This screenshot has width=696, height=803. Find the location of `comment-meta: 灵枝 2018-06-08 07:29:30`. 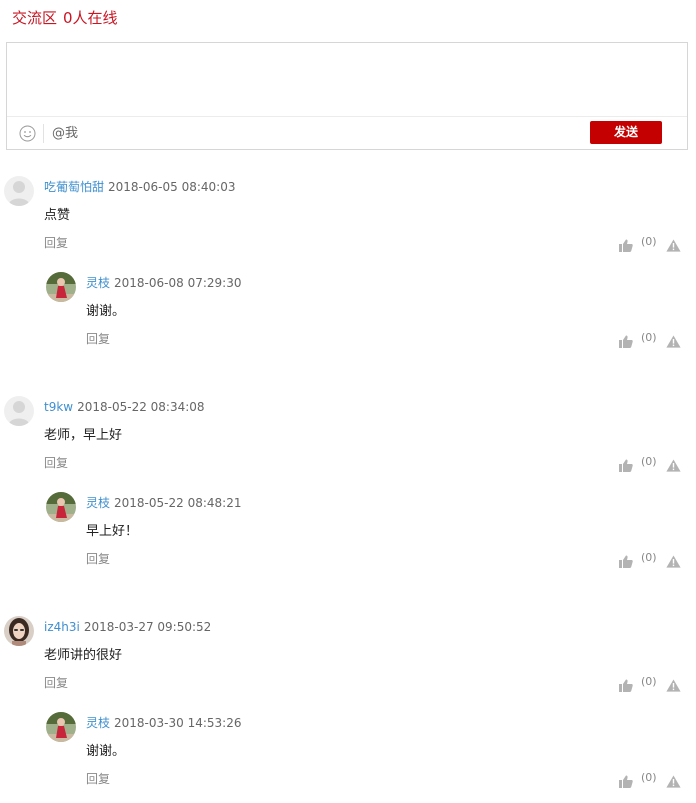

comment-meta: 灵枝 2018-06-08 07:29:30 is located at coordinates (163, 283).